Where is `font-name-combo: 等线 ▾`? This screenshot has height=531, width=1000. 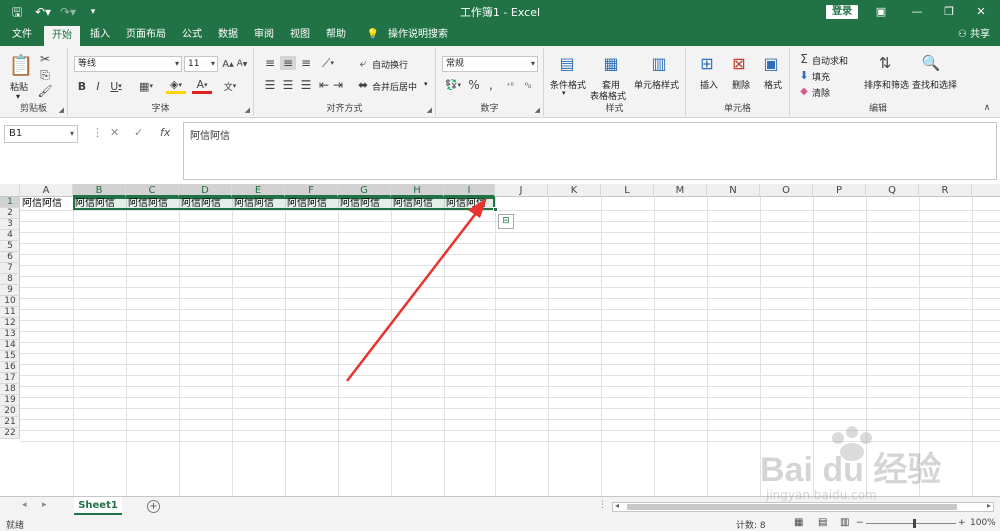
font-name-combo: 等线 ▾ is located at coordinates (128, 64).